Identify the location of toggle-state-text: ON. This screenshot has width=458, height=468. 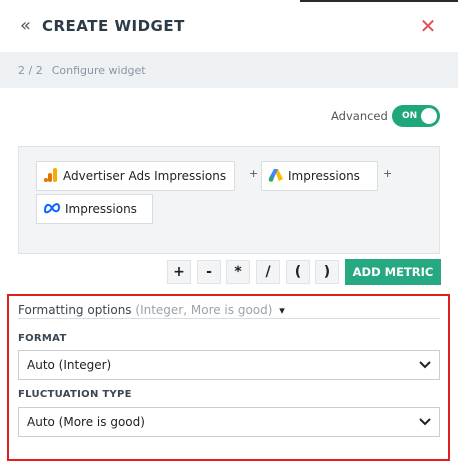
(410, 116).